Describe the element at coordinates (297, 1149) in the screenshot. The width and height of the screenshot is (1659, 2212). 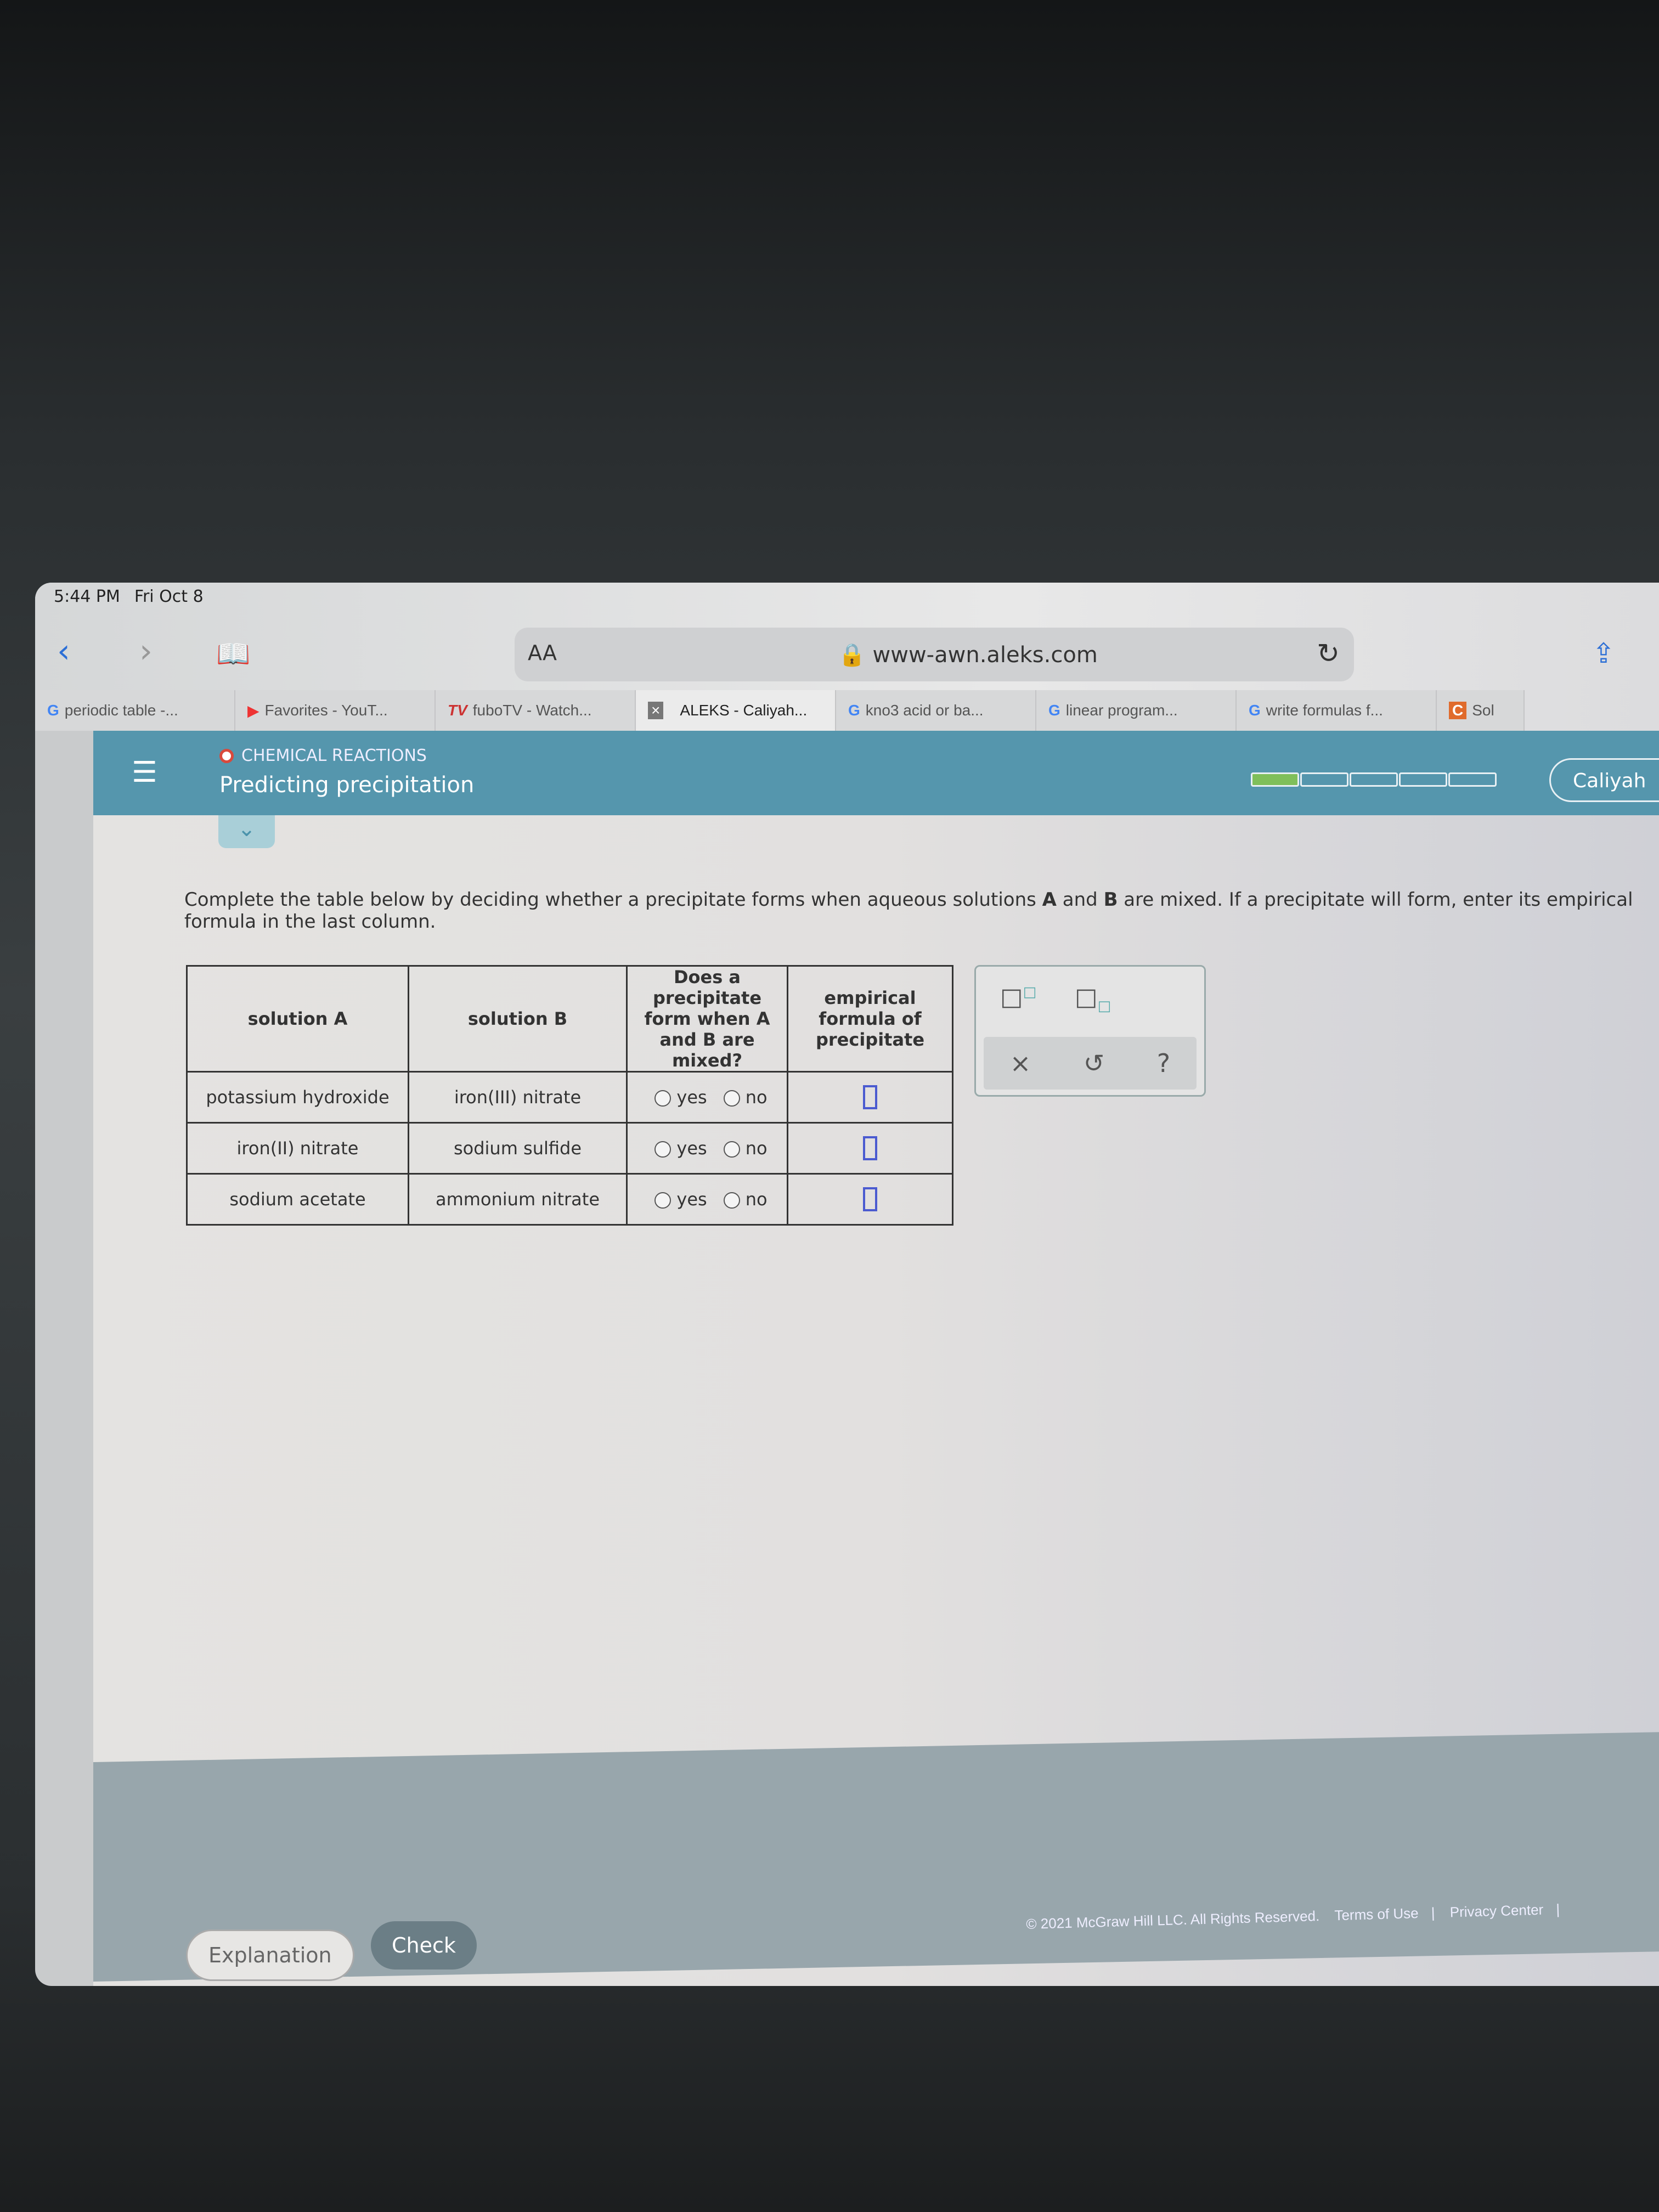
I see `solution-a-cell: iron(II) nitrate` at that location.